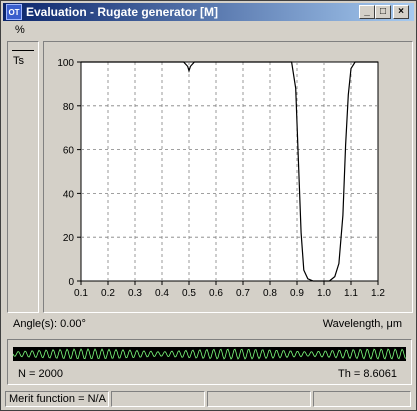 The width and height of the screenshot is (417, 411). Describe the element at coordinates (108, 293) in the screenshot. I see `x-tick-label: 0.2` at that location.